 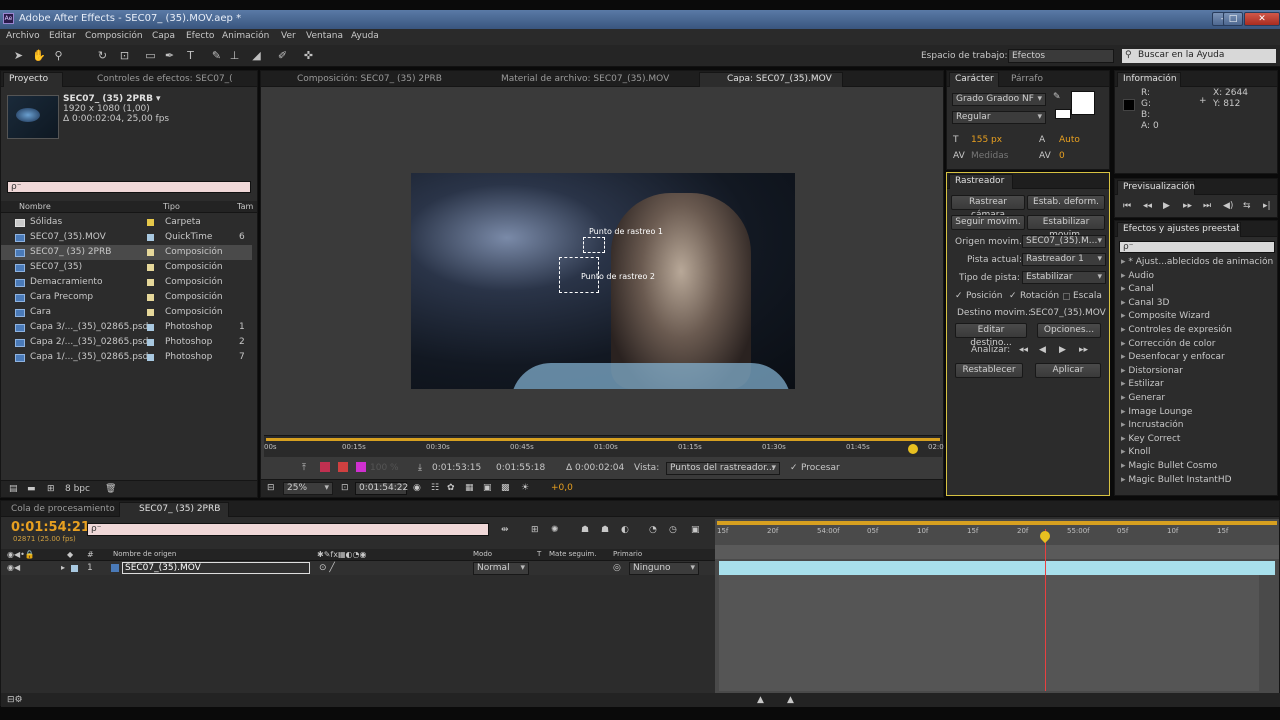 What do you see at coordinates (974, 79) in the screenshot?
I see `tab-caracter: Carácter` at bounding box center [974, 79].